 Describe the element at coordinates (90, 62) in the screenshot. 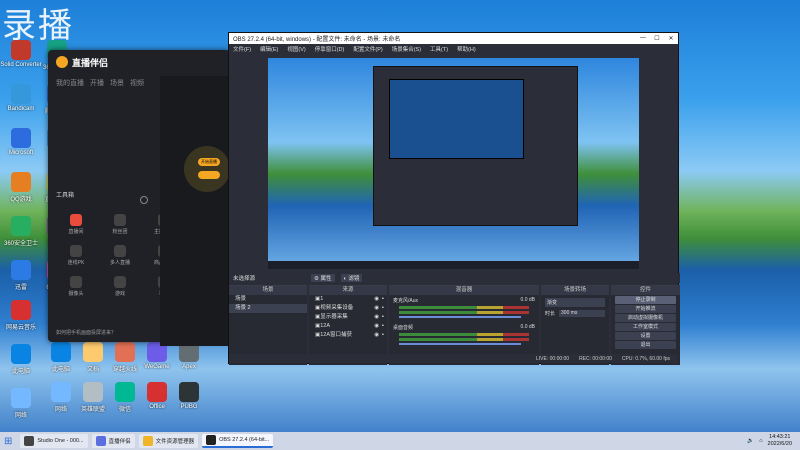

I see `live-companion-title: 直播伴侣` at that location.